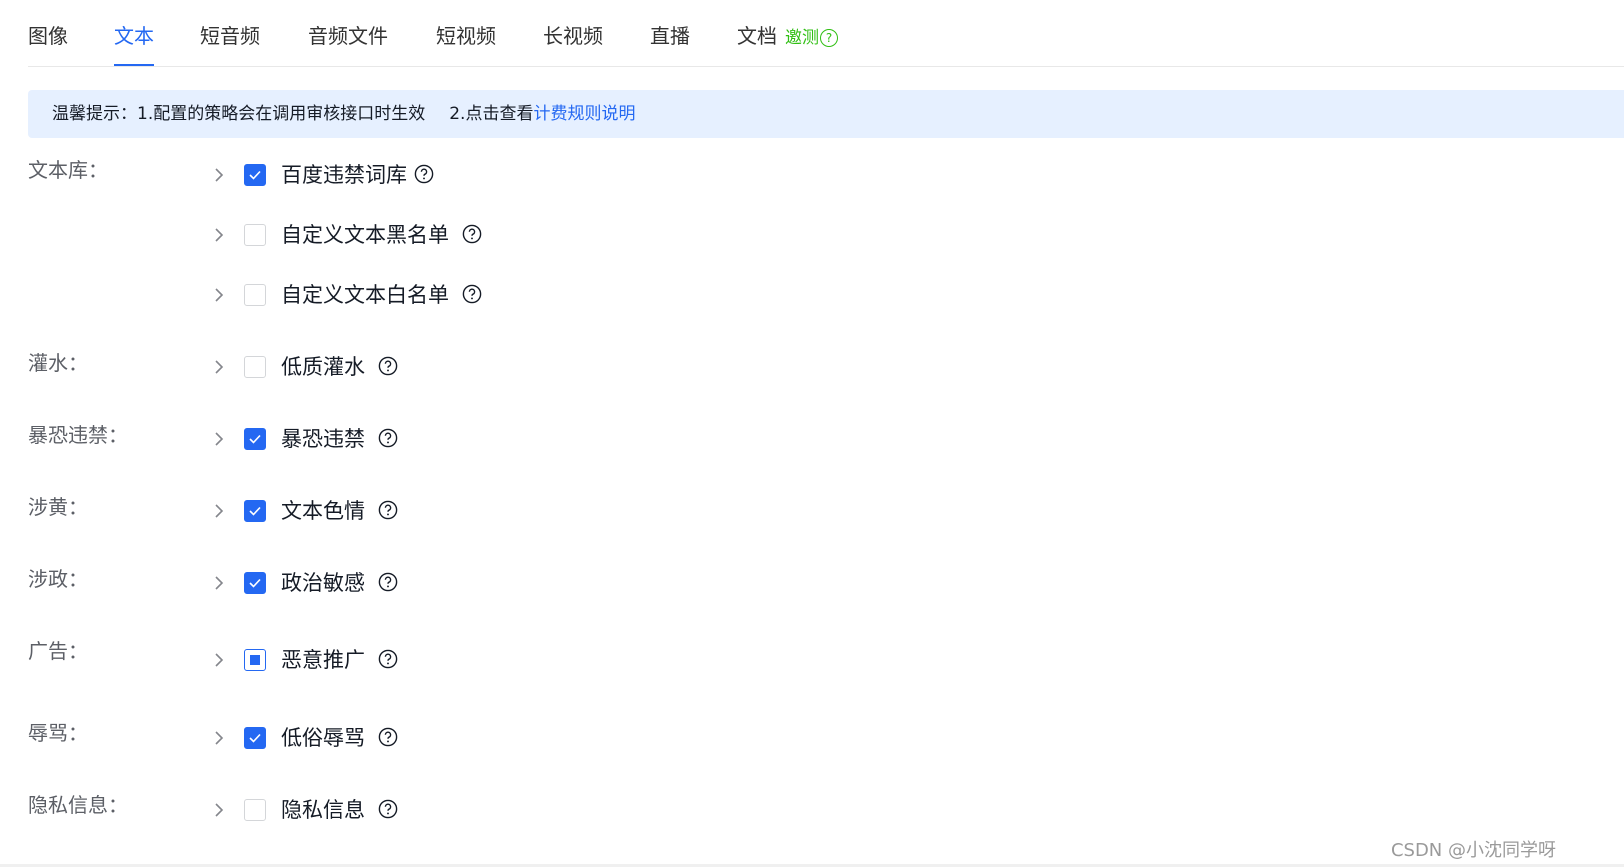 The height and width of the screenshot is (867, 1624). Describe the element at coordinates (365, 235) in the screenshot. I see `item-label: 自定义文本黑名单` at that location.